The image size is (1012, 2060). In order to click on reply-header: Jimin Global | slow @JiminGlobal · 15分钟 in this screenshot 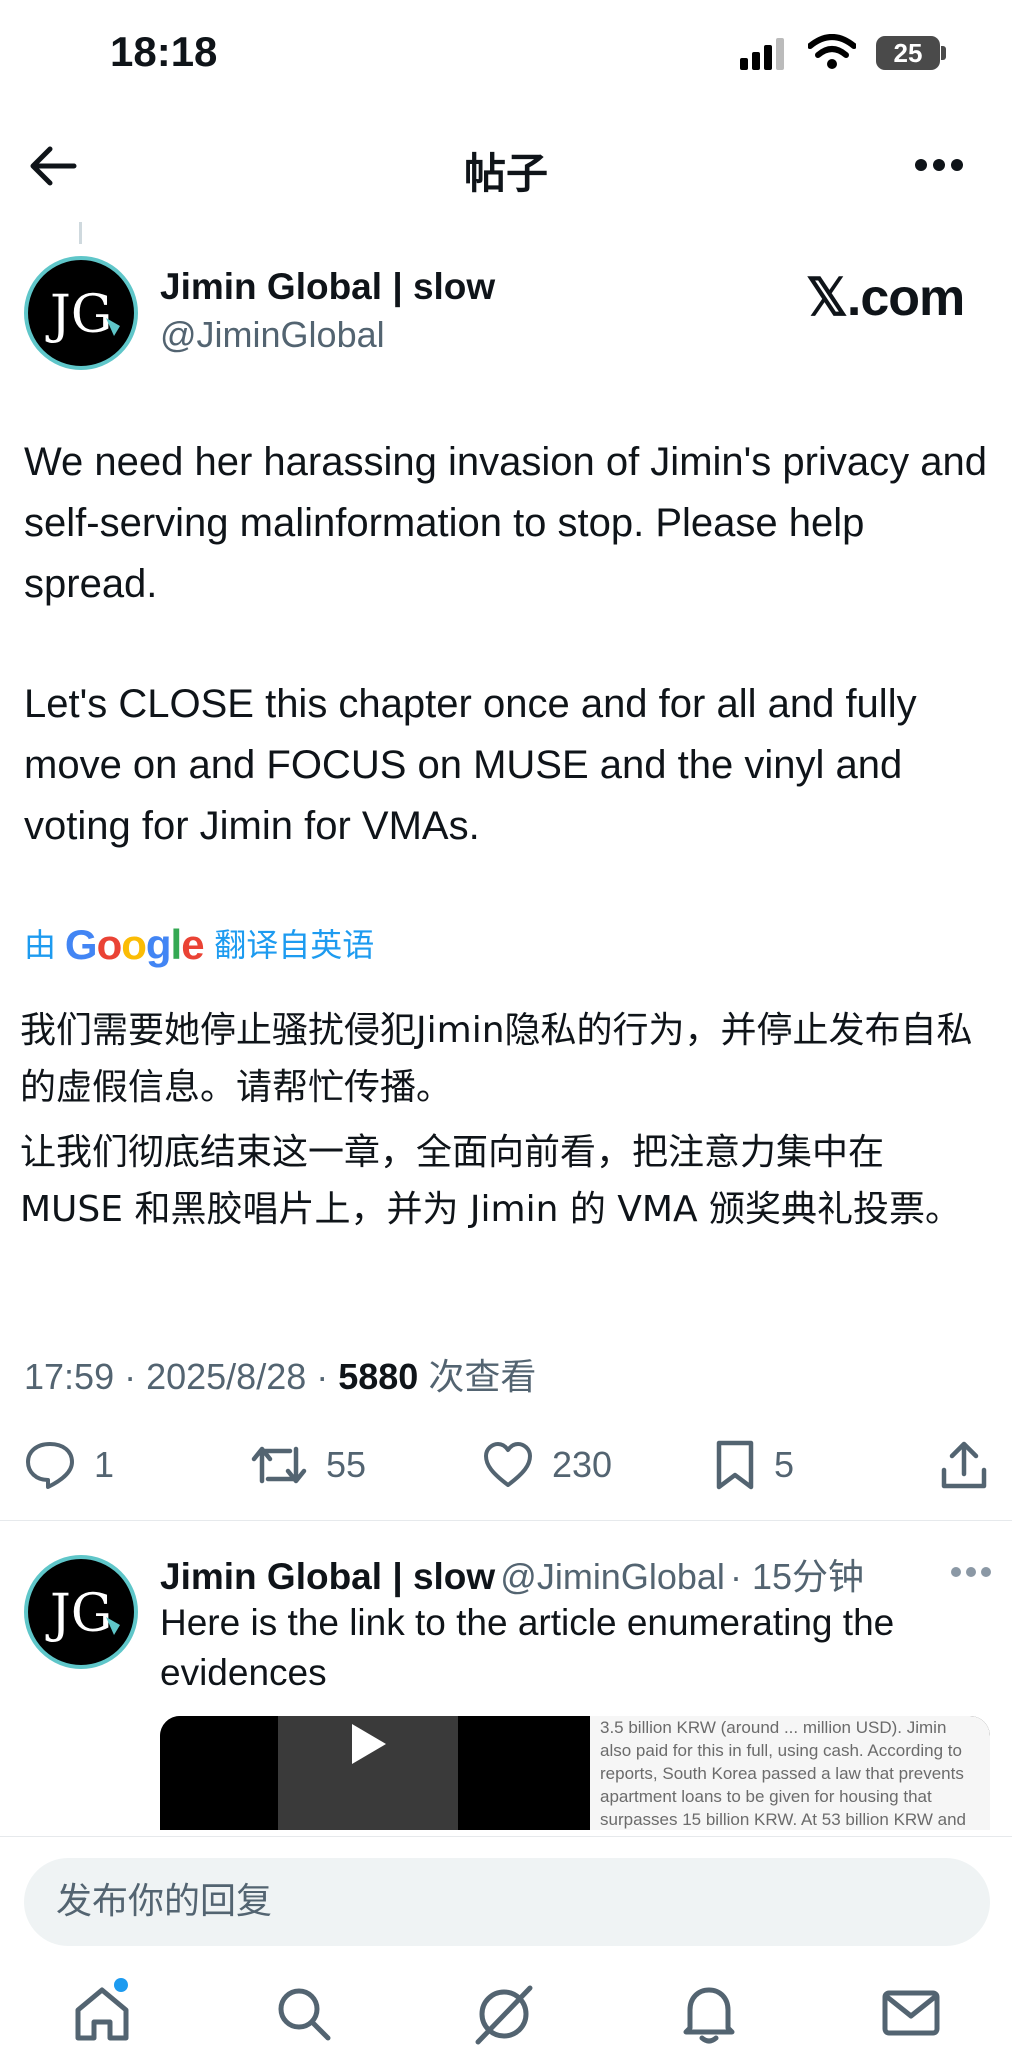, I will do `click(512, 1574)`.